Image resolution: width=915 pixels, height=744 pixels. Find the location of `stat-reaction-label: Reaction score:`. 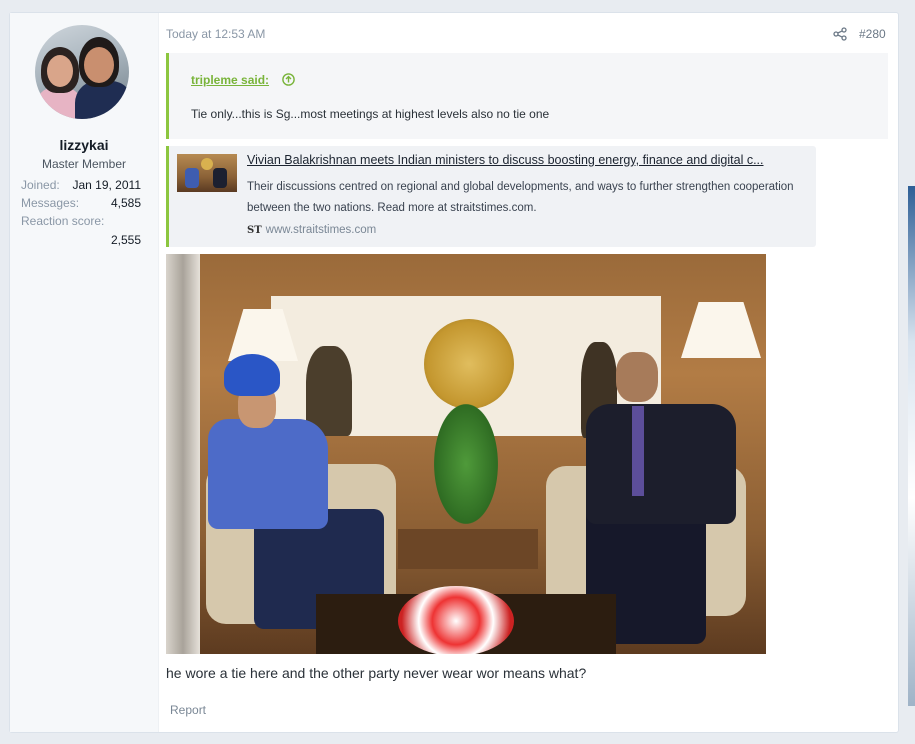

stat-reaction-label: Reaction score: is located at coordinates (63, 221).